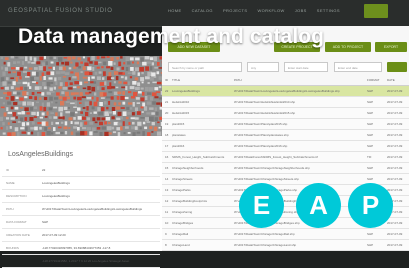 Image resolution: width=409 pixels, height=268 pixels. I want to click on column-header-format: FORMAT, so click(373, 80).